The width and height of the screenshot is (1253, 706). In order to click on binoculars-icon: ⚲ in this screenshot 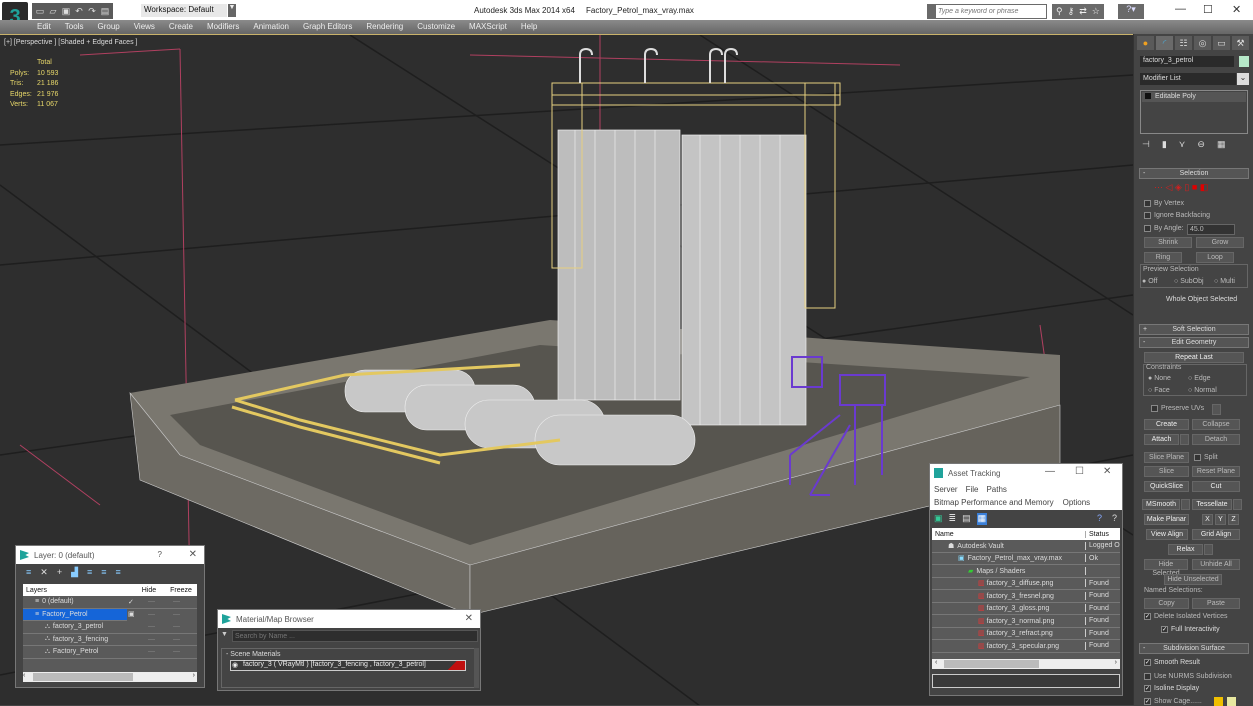, I will do `click(1059, 11)`.